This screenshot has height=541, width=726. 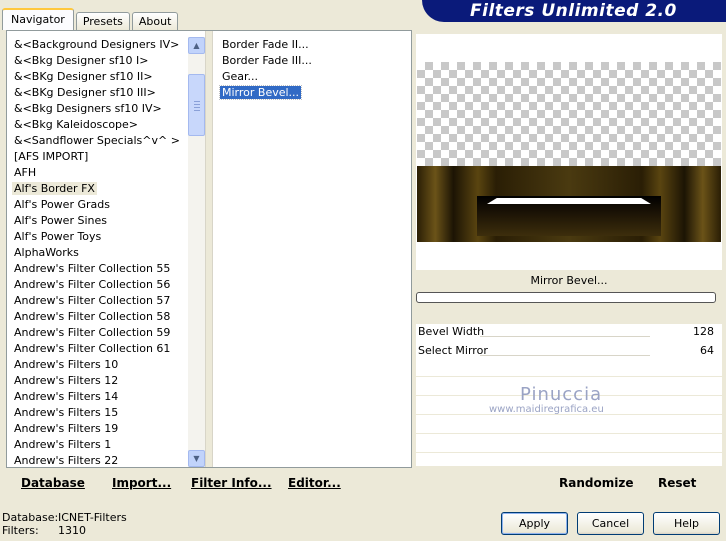 I want to click on category-item: &<Bkg Designers sf10 IV>, so click(x=100, y=109).